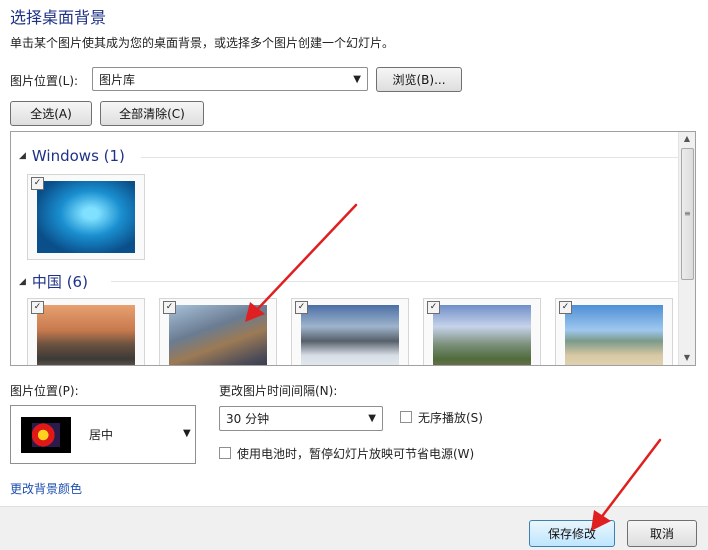 Image resolution: width=708 pixels, height=550 pixels. What do you see at coordinates (152, 113) in the screenshot?
I see `clear-all-button: 全部清除(C)` at bounding box center [152, 113].